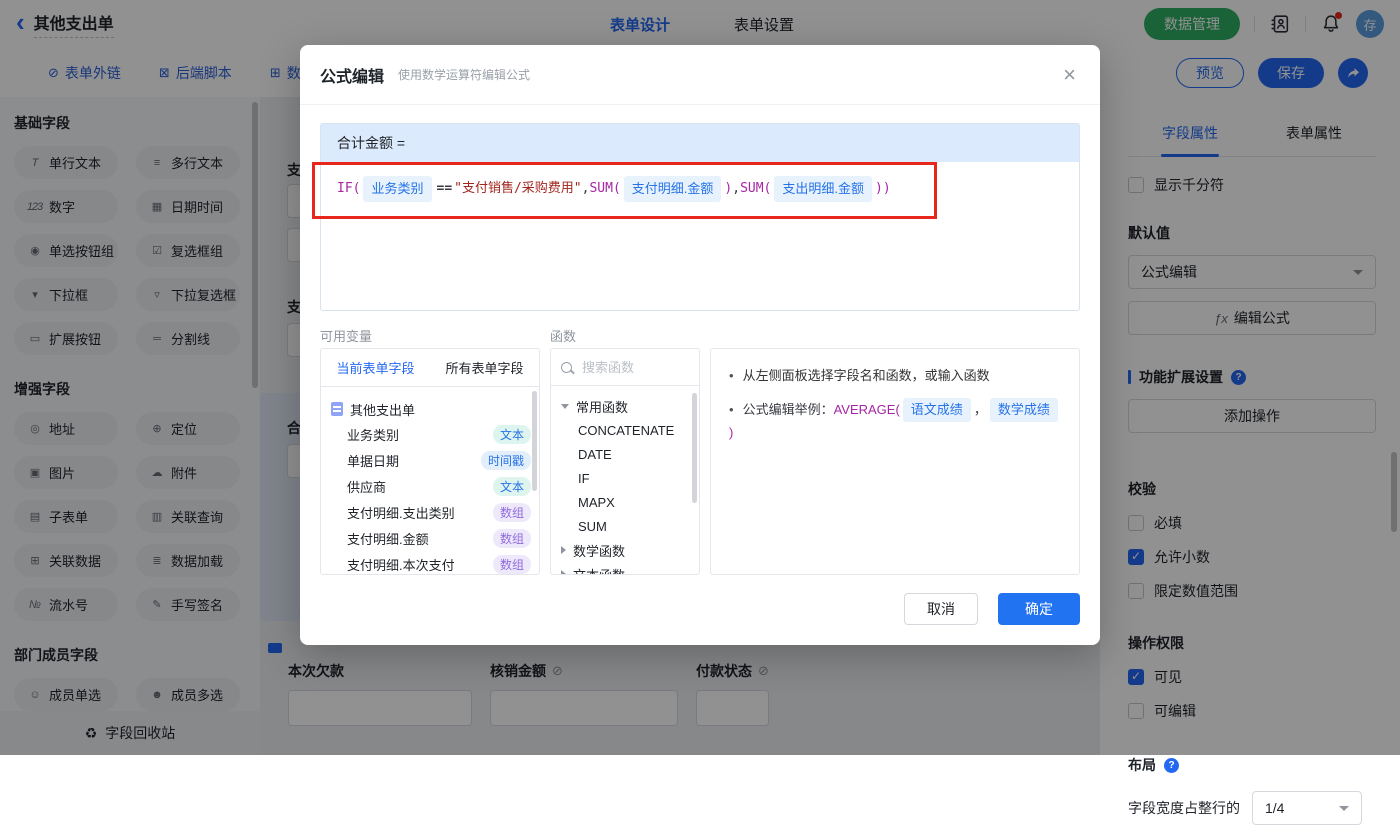  What do you see at coordinates (700, 75) in the screenshot?
I see `modal-header: 公式编辑 使用数学运算符编辑公式 ×` at bounding box center [700, 75].